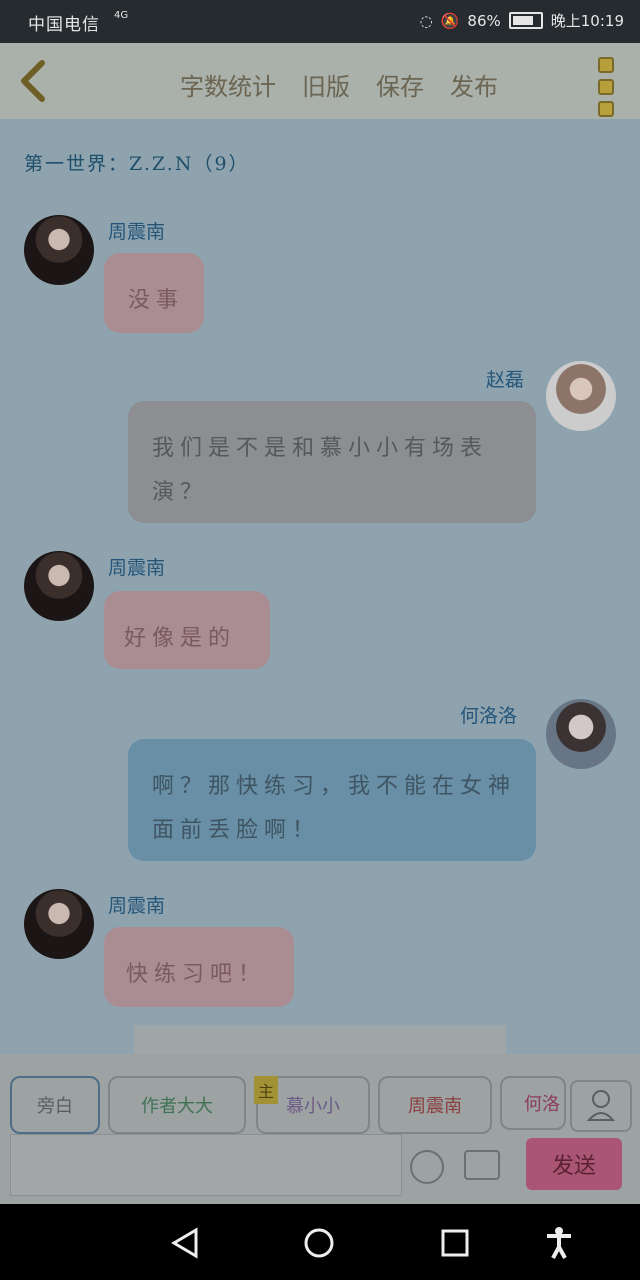  I want to click on world-label: 第一世界：Z.Z.N（9）, so click(137, 164).